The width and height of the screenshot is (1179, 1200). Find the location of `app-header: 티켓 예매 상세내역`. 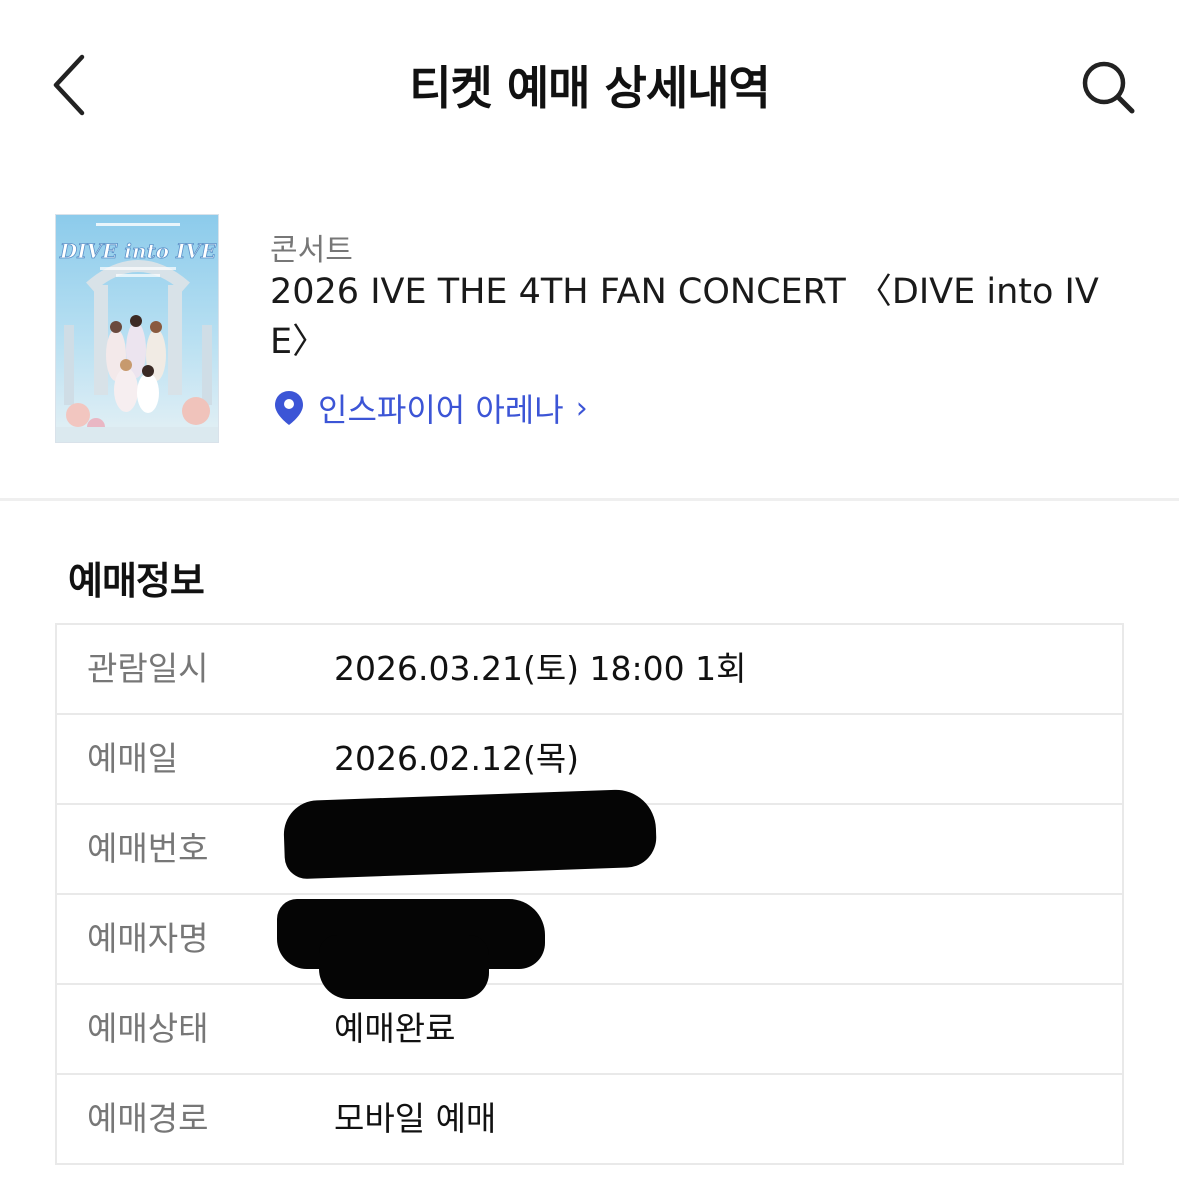

app-header: 티켓 예매 상세내역 is located at coordinates (589, 85).